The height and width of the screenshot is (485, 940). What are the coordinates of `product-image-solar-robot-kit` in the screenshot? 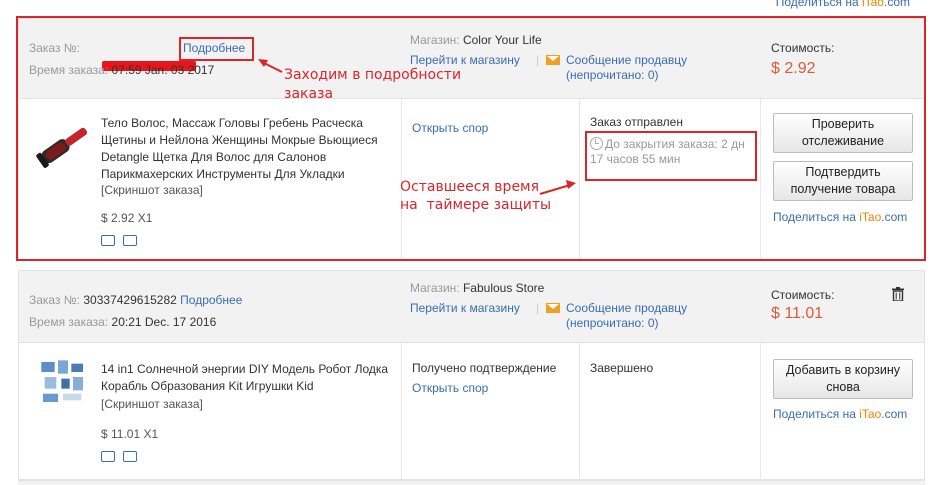 It's located at (63, 382).